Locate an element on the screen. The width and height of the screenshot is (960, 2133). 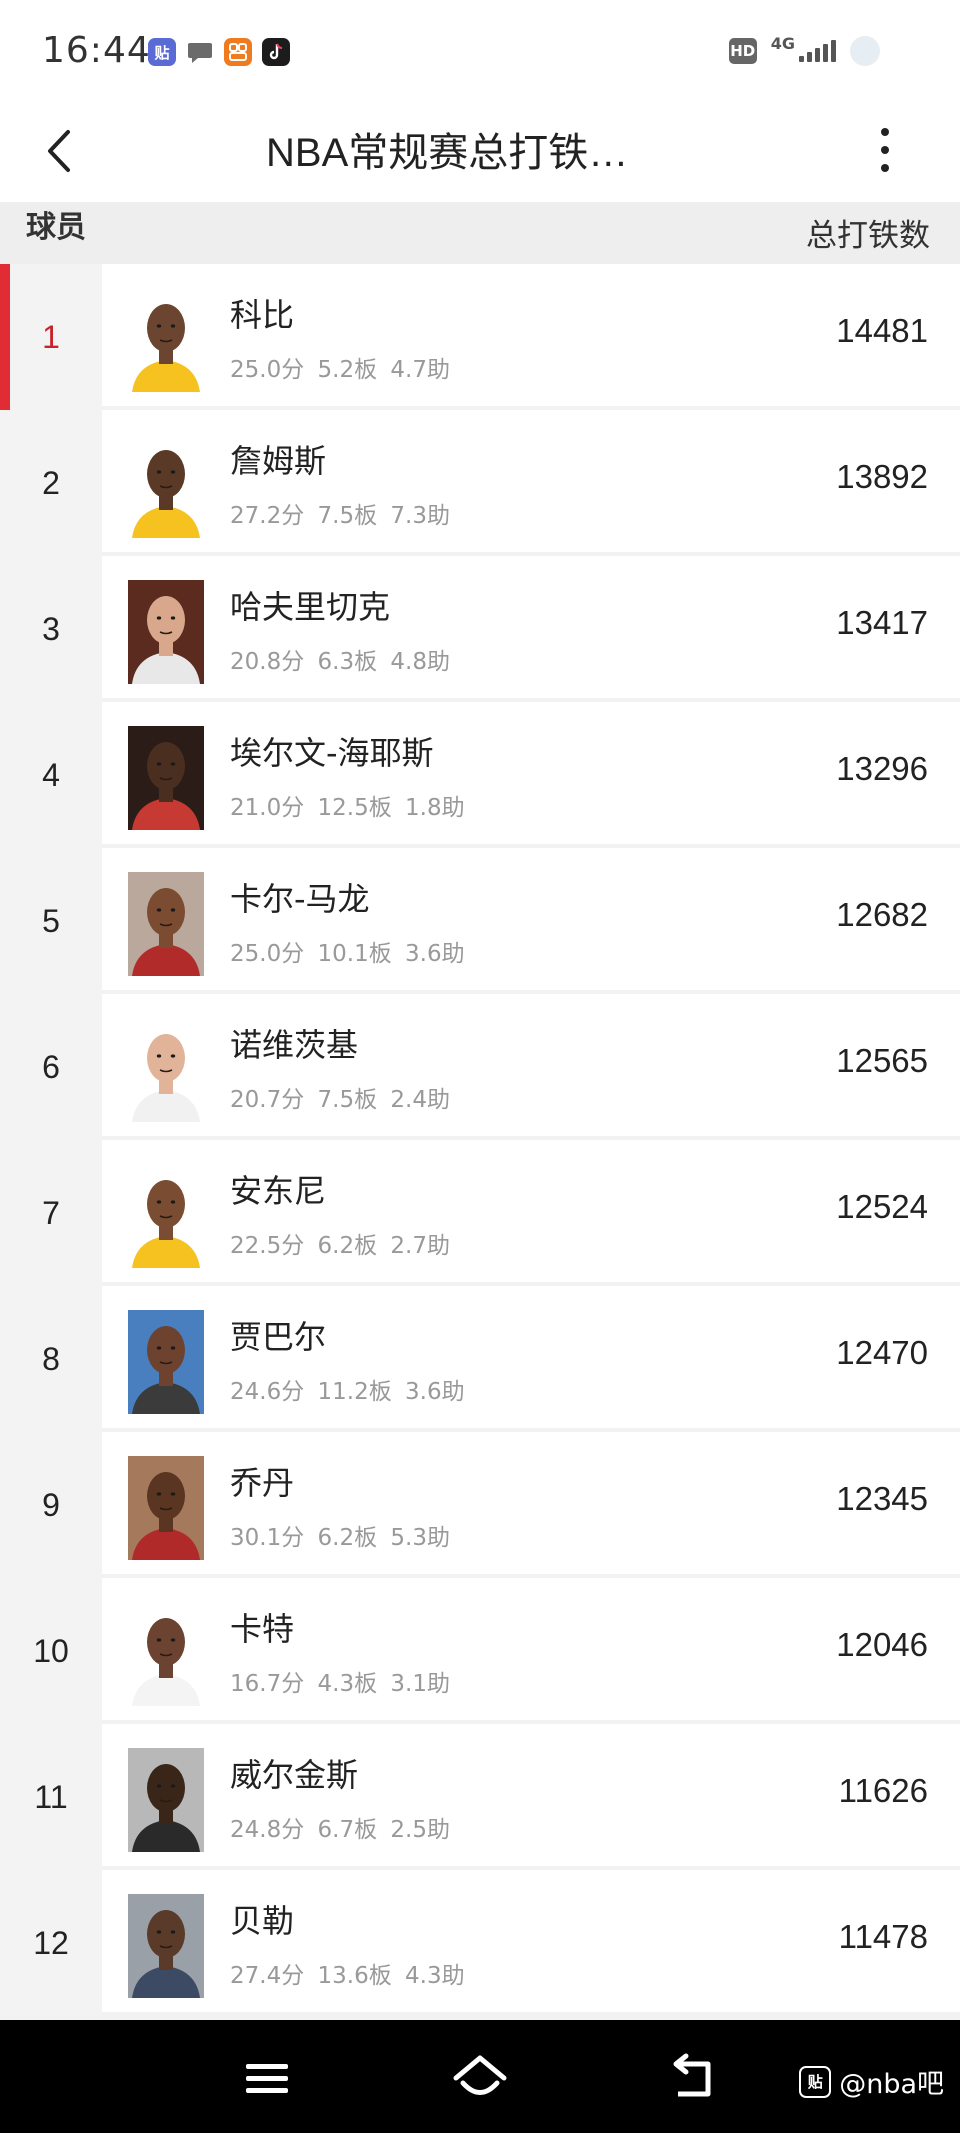
player-stats: 21.0分 12.5板 1.8助 is located at coordinates (347, 808).